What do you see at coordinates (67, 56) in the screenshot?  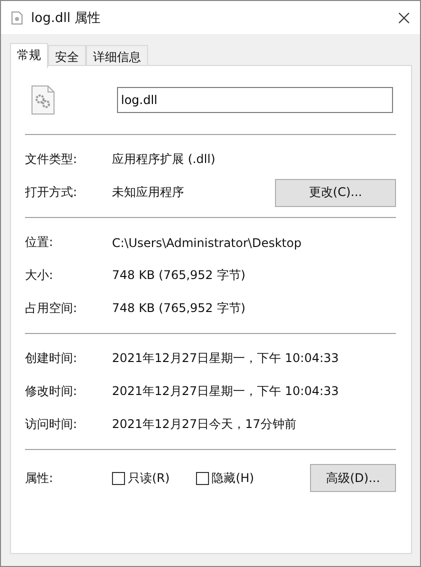 I see `tab: 安全` at bounding box center [67, 56].